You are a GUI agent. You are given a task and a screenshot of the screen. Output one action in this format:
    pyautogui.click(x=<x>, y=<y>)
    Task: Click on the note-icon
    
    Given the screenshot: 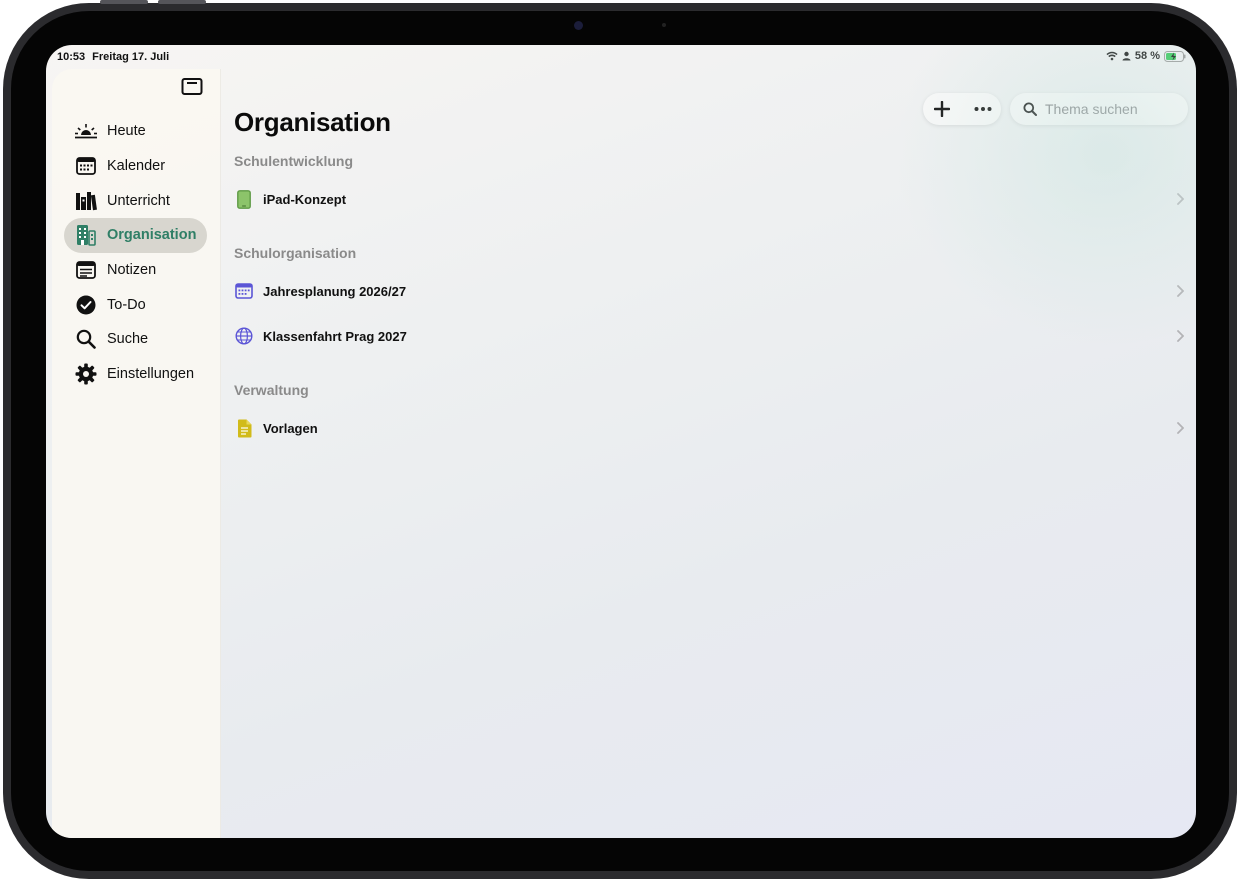 What is the action you would take?
    pyautogui.click(x=86, y=270)
    